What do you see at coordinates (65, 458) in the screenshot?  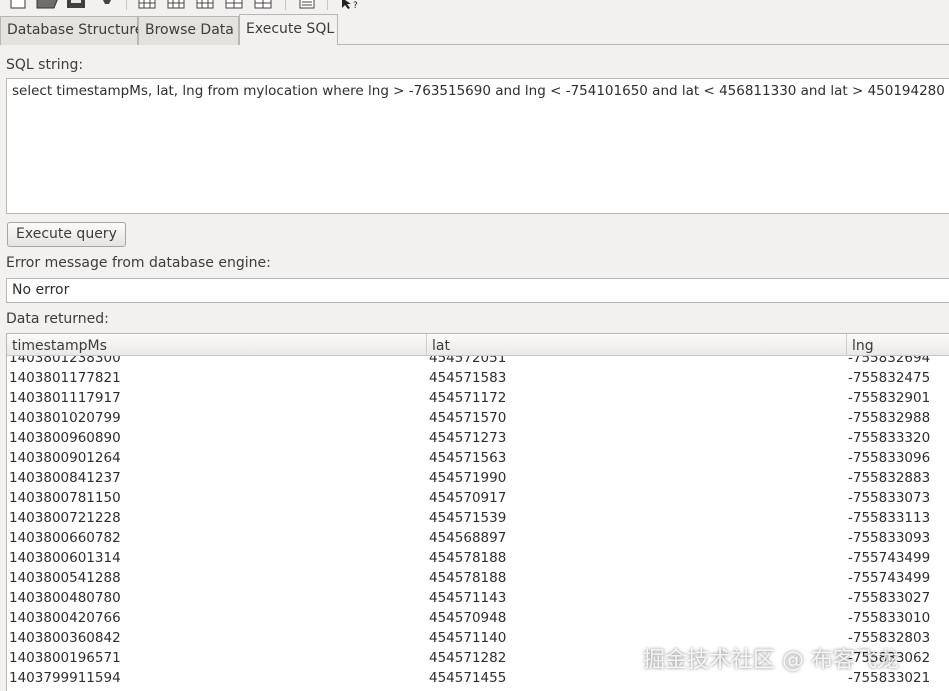 I see `table-cell-timestampms: 1403800901264` at bounding box center [65, 458].